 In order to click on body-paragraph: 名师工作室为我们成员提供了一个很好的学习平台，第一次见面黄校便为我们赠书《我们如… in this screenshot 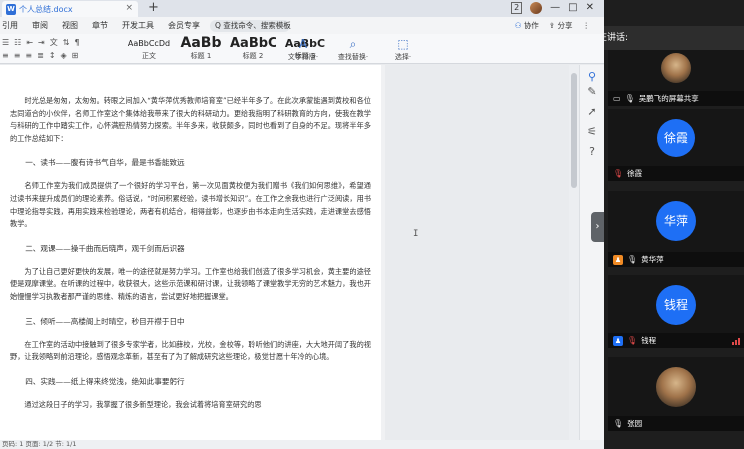, I will do `click(190, 205)`.